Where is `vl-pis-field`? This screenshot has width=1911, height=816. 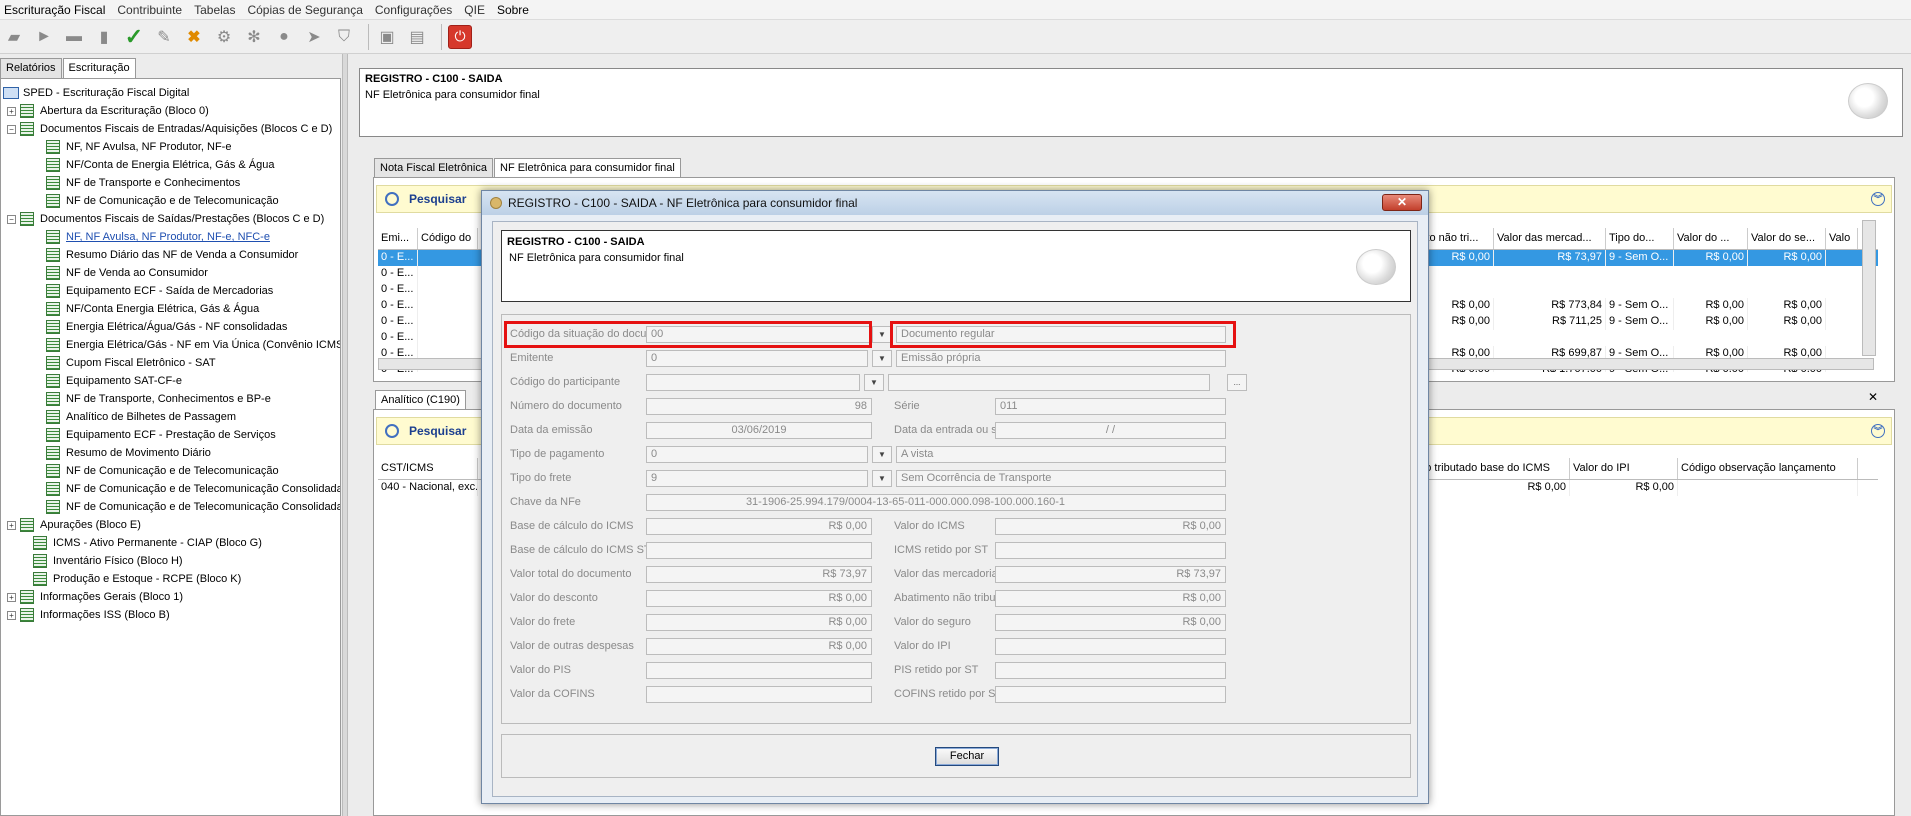
vl-pis-field is located at coordinates (759, 670).